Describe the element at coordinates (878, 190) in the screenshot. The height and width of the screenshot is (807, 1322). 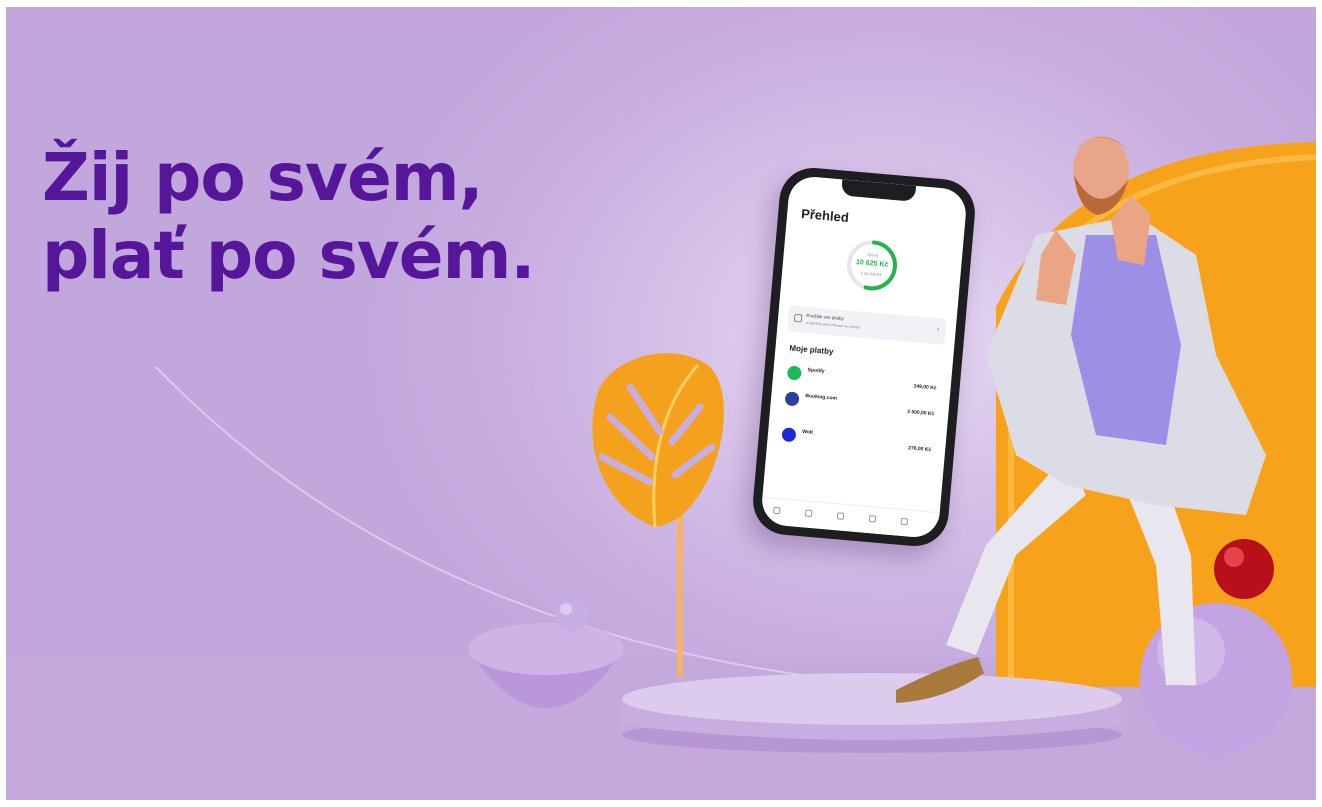
I see `phone-notch` at that location.